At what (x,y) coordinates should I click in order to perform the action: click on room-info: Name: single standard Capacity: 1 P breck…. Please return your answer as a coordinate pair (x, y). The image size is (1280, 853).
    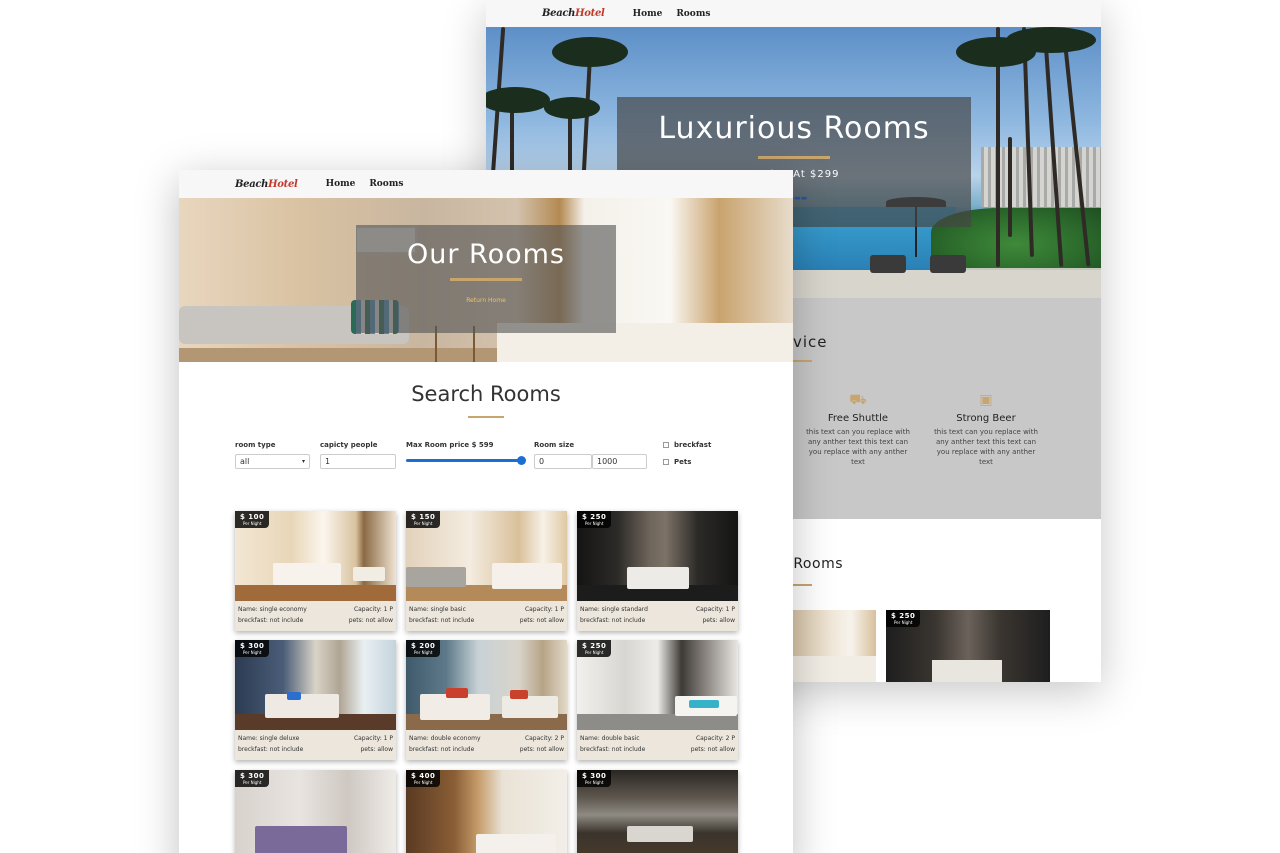
    Looking at the image, I should click on (657, 615).